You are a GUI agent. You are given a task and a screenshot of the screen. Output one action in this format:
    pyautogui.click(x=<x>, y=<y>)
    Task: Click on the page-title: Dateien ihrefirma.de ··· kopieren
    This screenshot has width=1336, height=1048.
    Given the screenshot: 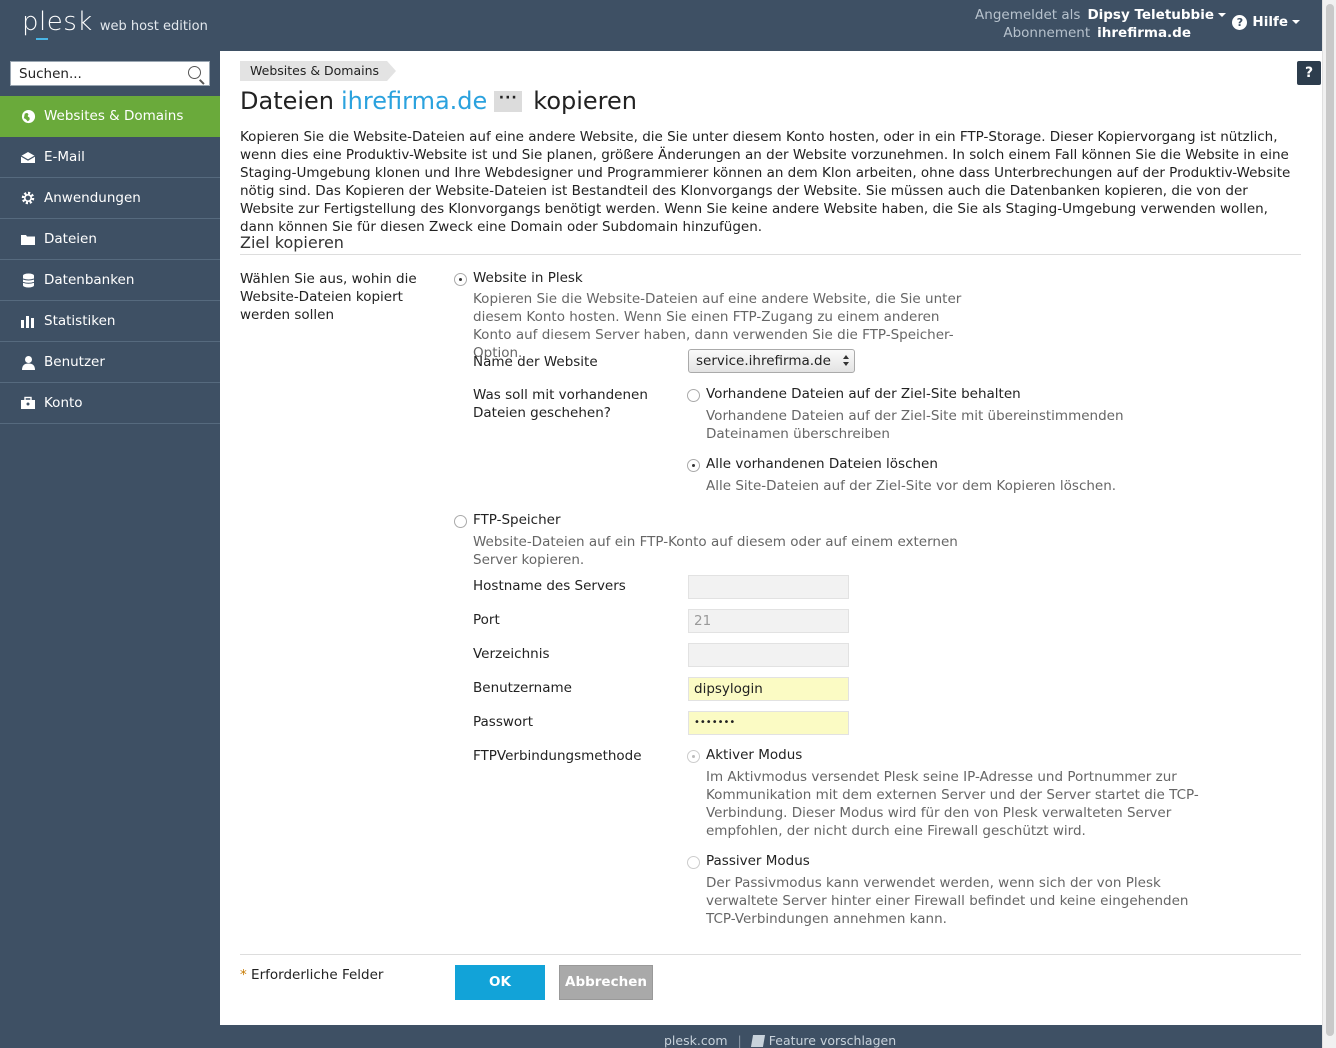 What is the action you would take?
    pyautogui.click(x=438, y=101)
    